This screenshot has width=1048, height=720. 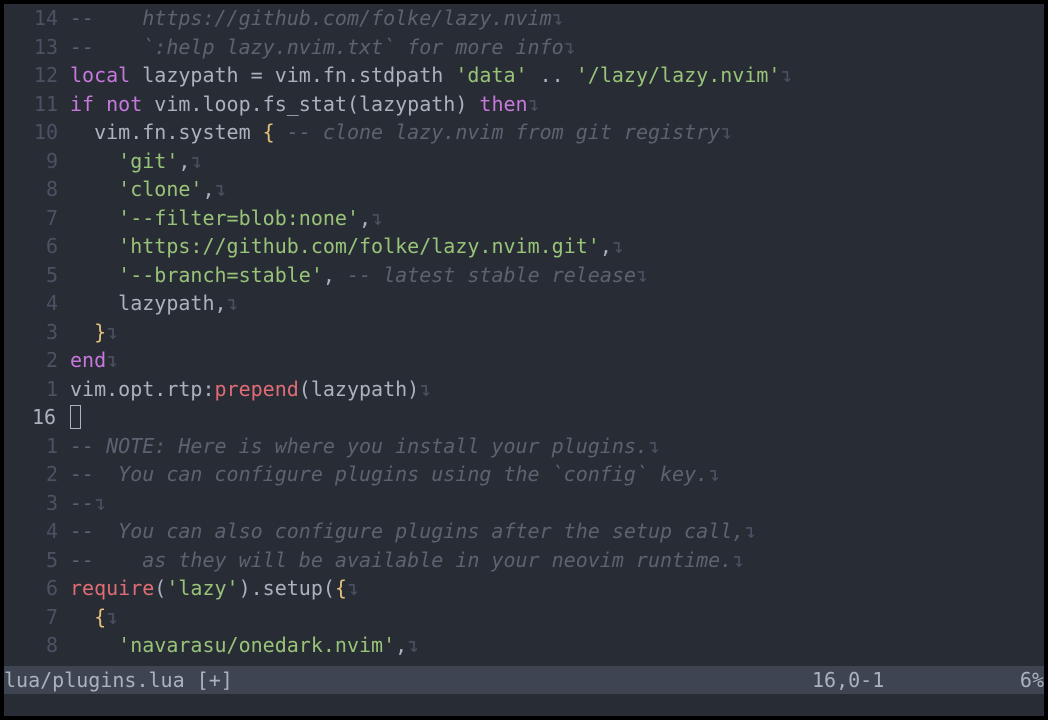 What do you see at coordinates (524, 417) in the screenshot?
I see `current-line: 16` at bounding box center [524, 417].